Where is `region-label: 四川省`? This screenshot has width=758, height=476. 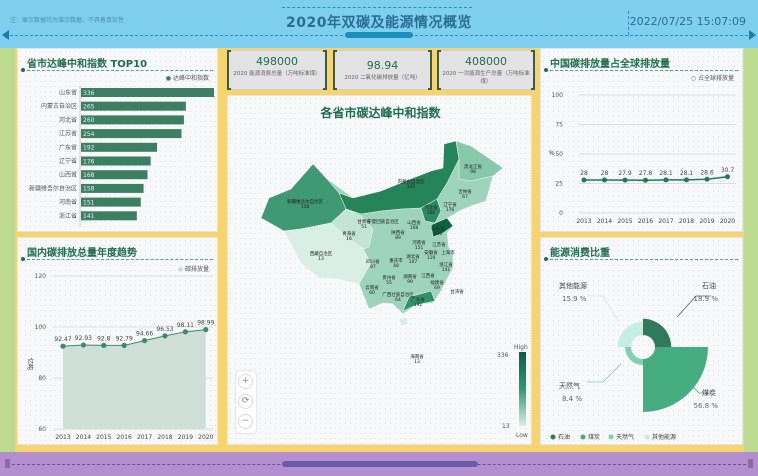
region-label: 四川省 is located at coordinates (373, 261).